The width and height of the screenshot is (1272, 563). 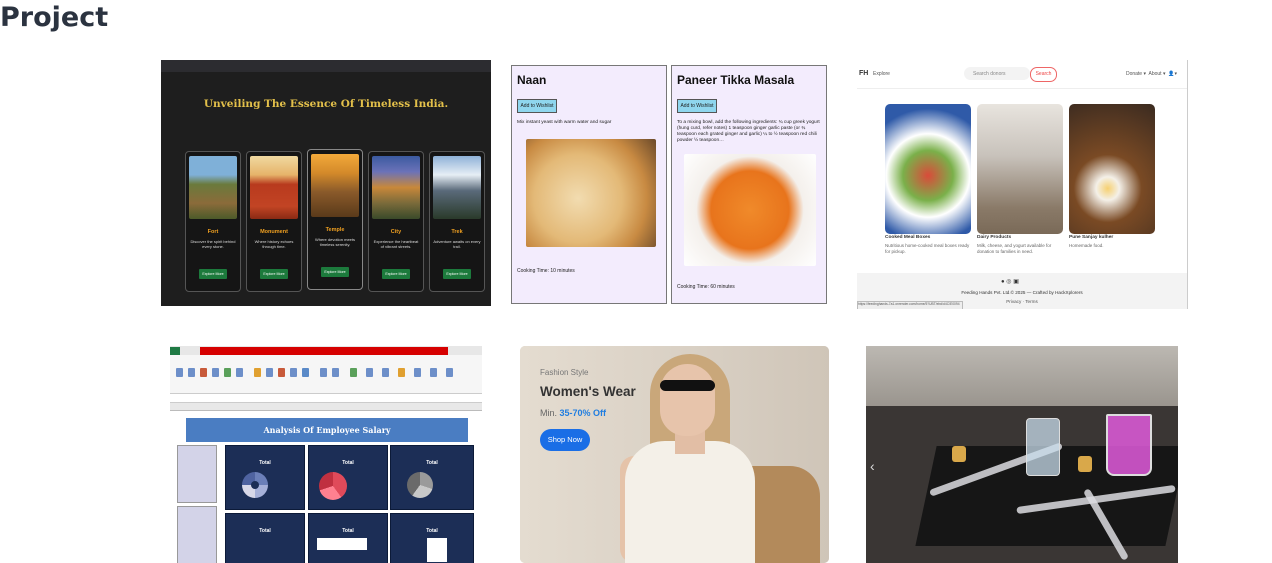 What do you see at coordinates (274, 187) in the screenshot?
I see `monument-image` at bounding box center [274, 187].